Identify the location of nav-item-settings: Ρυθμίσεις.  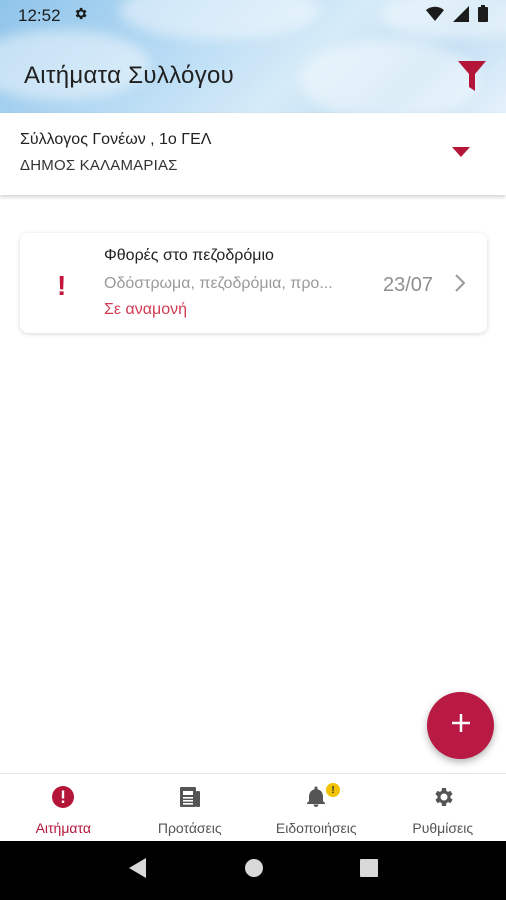
(443, 807).